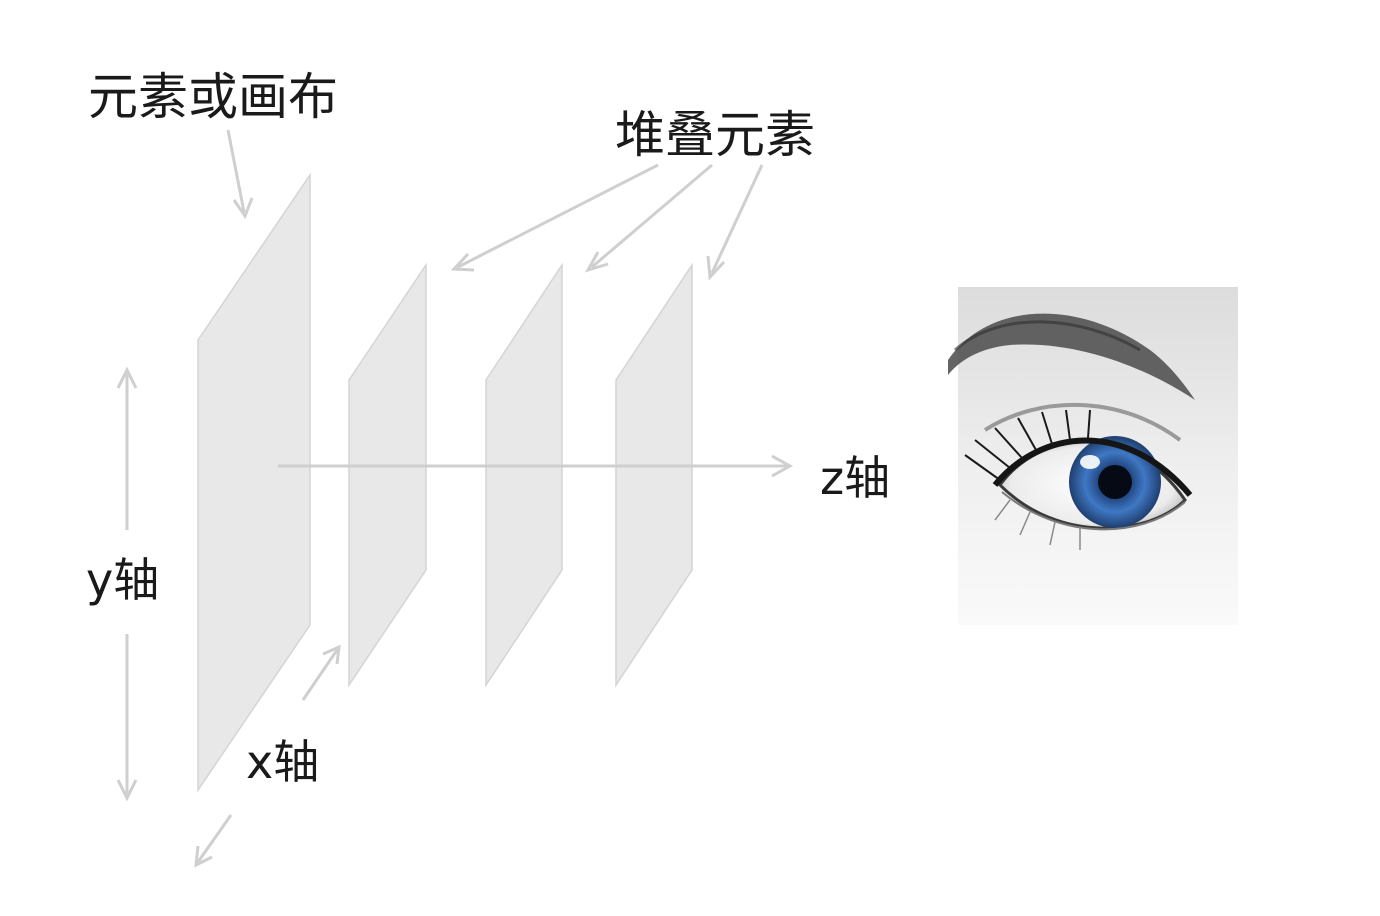 This screenshot has height=916, width=1380. What do you see at coordinates (1093, 456) in the screenshot?
I see `eye-photo-icon` at bounding box center [1093, 456].